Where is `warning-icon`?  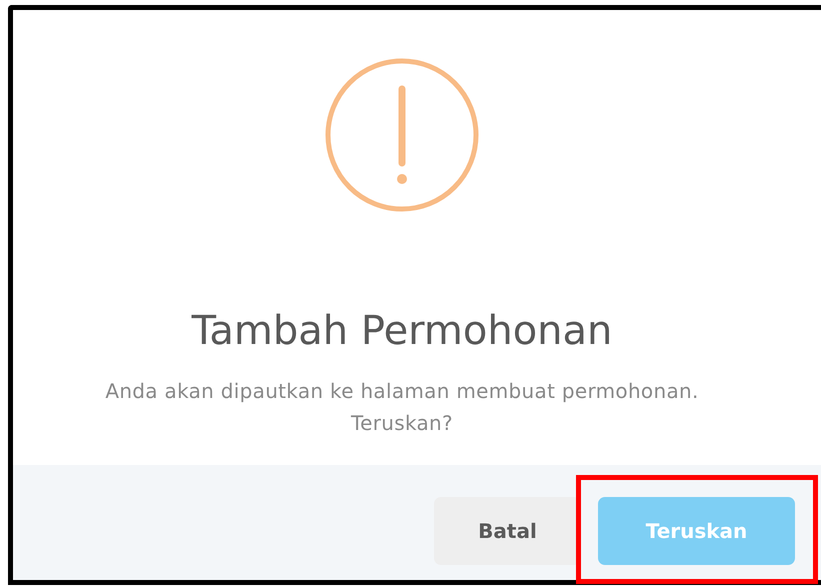 warning-icon is located at coordinates (402, 135).